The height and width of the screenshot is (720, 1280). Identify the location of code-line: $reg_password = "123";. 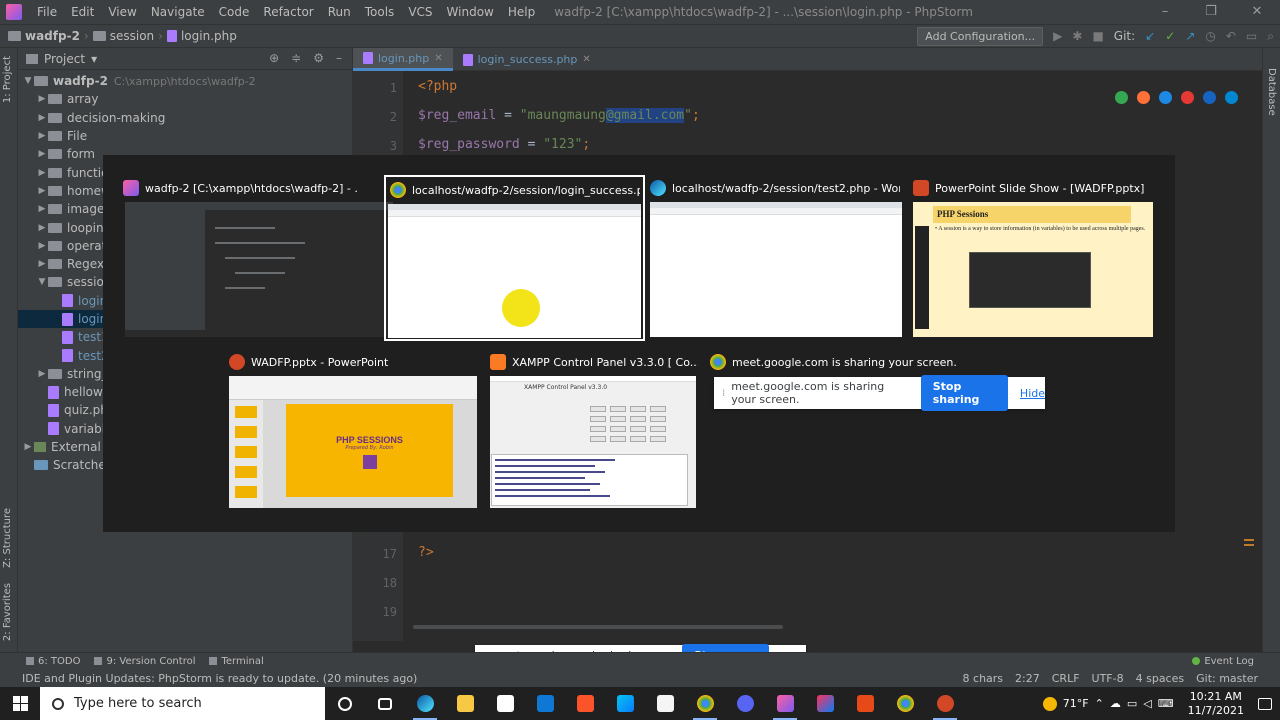
(504, 144).